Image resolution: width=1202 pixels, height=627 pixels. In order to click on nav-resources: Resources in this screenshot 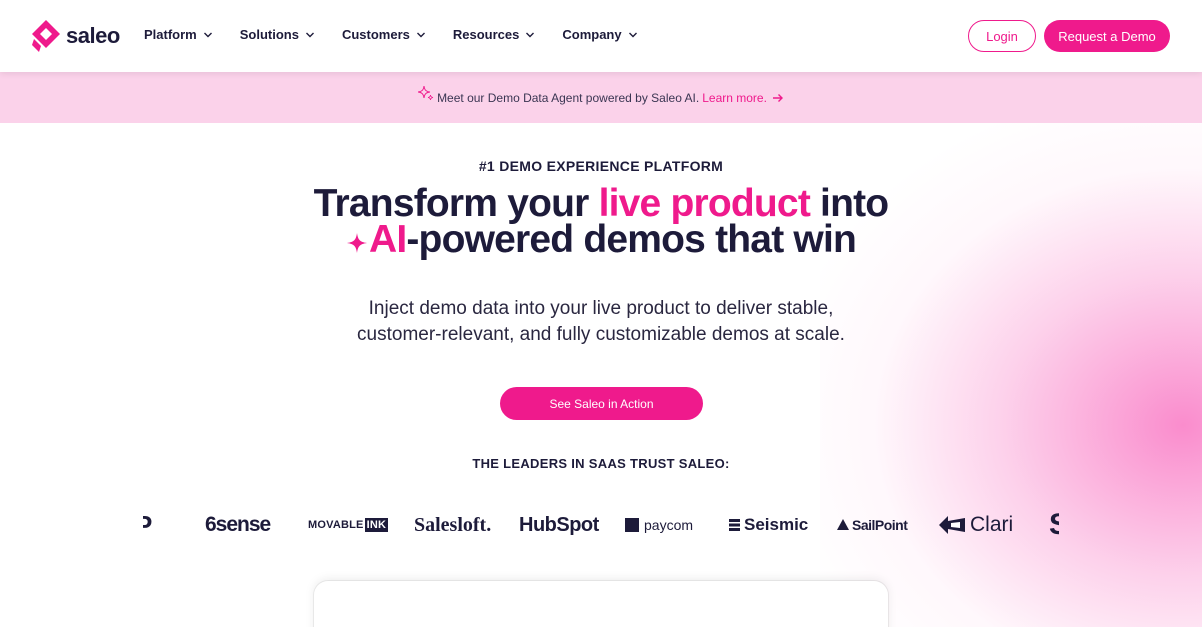, I will do `click(494, 34)`.